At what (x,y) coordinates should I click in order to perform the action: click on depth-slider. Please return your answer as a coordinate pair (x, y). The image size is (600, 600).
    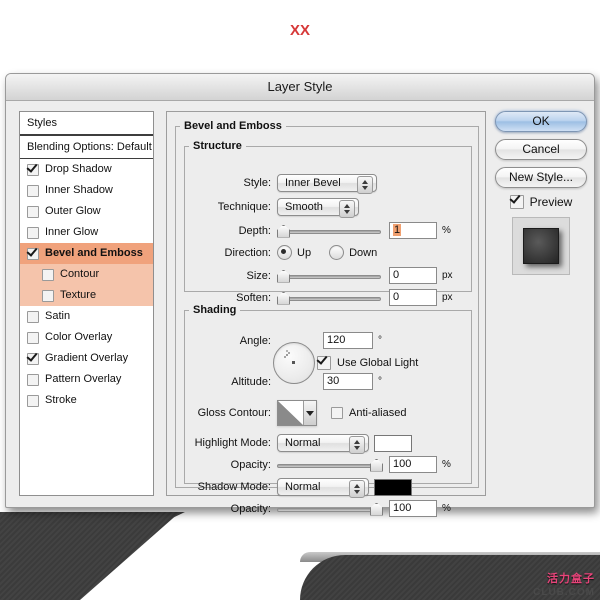
    Looking at the image, I should click on (329, 231).